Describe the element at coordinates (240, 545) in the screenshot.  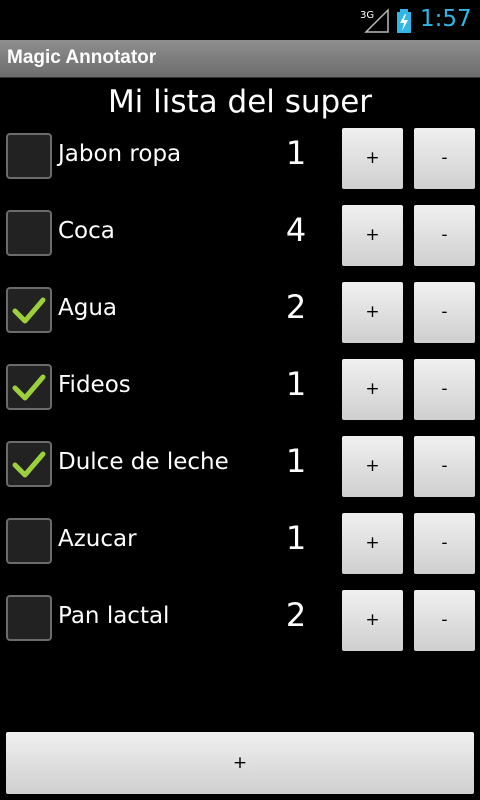
I see `list-item: Azucar 1 + -` at that location.